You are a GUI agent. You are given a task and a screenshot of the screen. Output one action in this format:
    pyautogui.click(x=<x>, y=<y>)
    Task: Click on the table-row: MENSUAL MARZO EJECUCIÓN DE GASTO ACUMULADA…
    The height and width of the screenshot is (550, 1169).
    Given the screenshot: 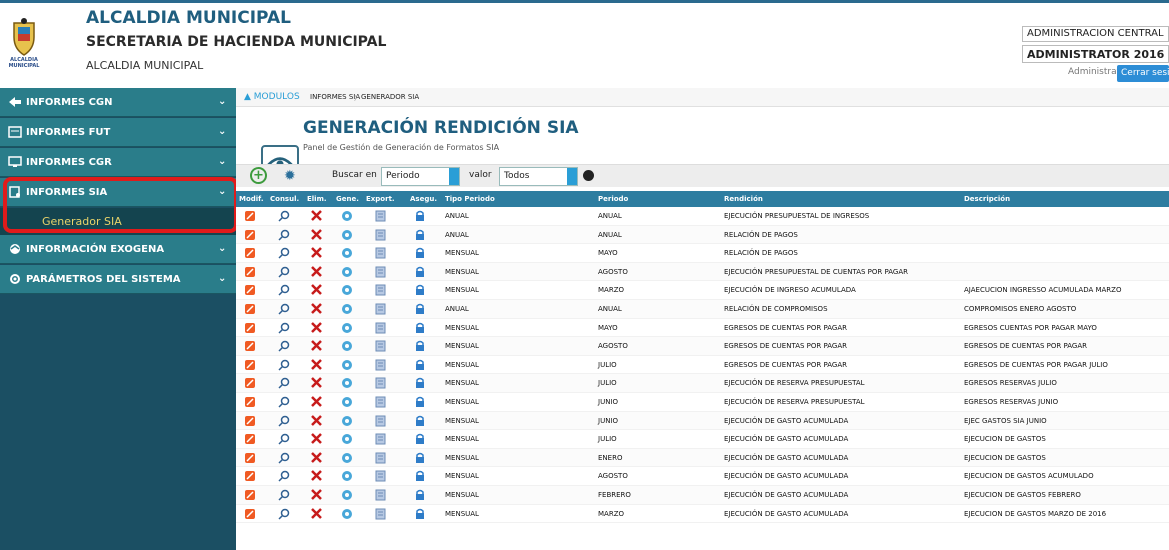 What is the action you would take?
    pyautogui.click(x=702, y=514)
    